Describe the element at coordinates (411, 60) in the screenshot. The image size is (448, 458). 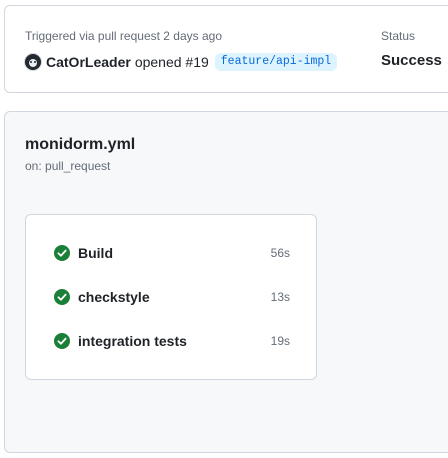
I see `status-value: Success` at that location.